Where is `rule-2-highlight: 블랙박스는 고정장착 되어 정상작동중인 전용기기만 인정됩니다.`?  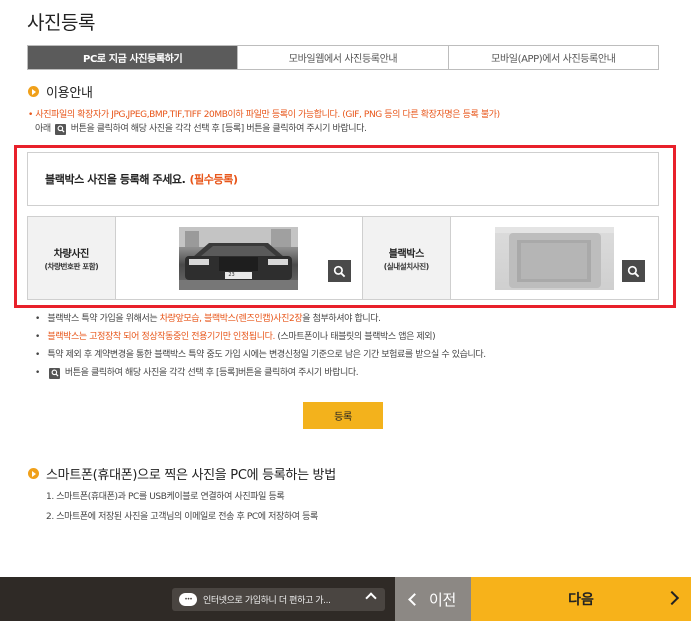 rule-2-highlight: 블랙박스는 고정장착 되어 정상작동중인 전용기기만 인정됩니다. is located at coordinates (161, 337).